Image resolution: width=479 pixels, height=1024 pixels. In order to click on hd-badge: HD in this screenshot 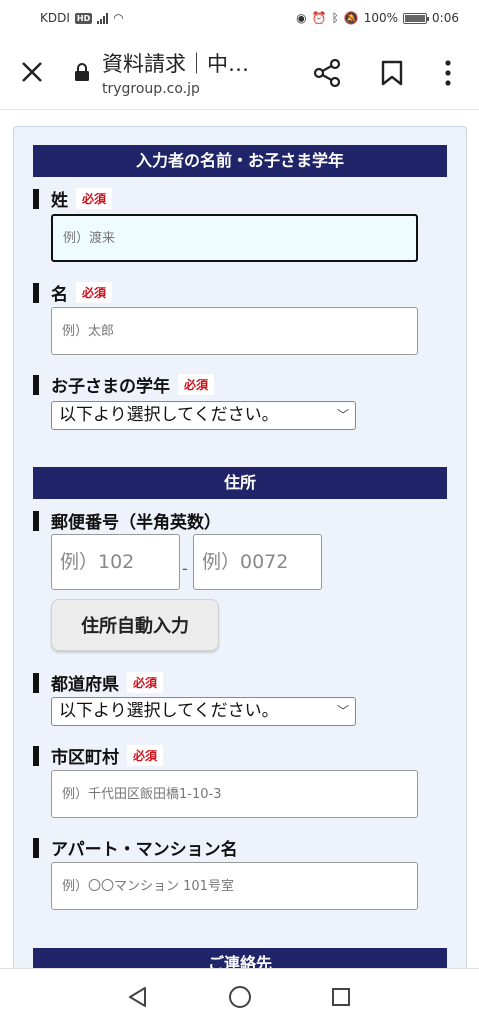, I will do `click(83, 18)`.